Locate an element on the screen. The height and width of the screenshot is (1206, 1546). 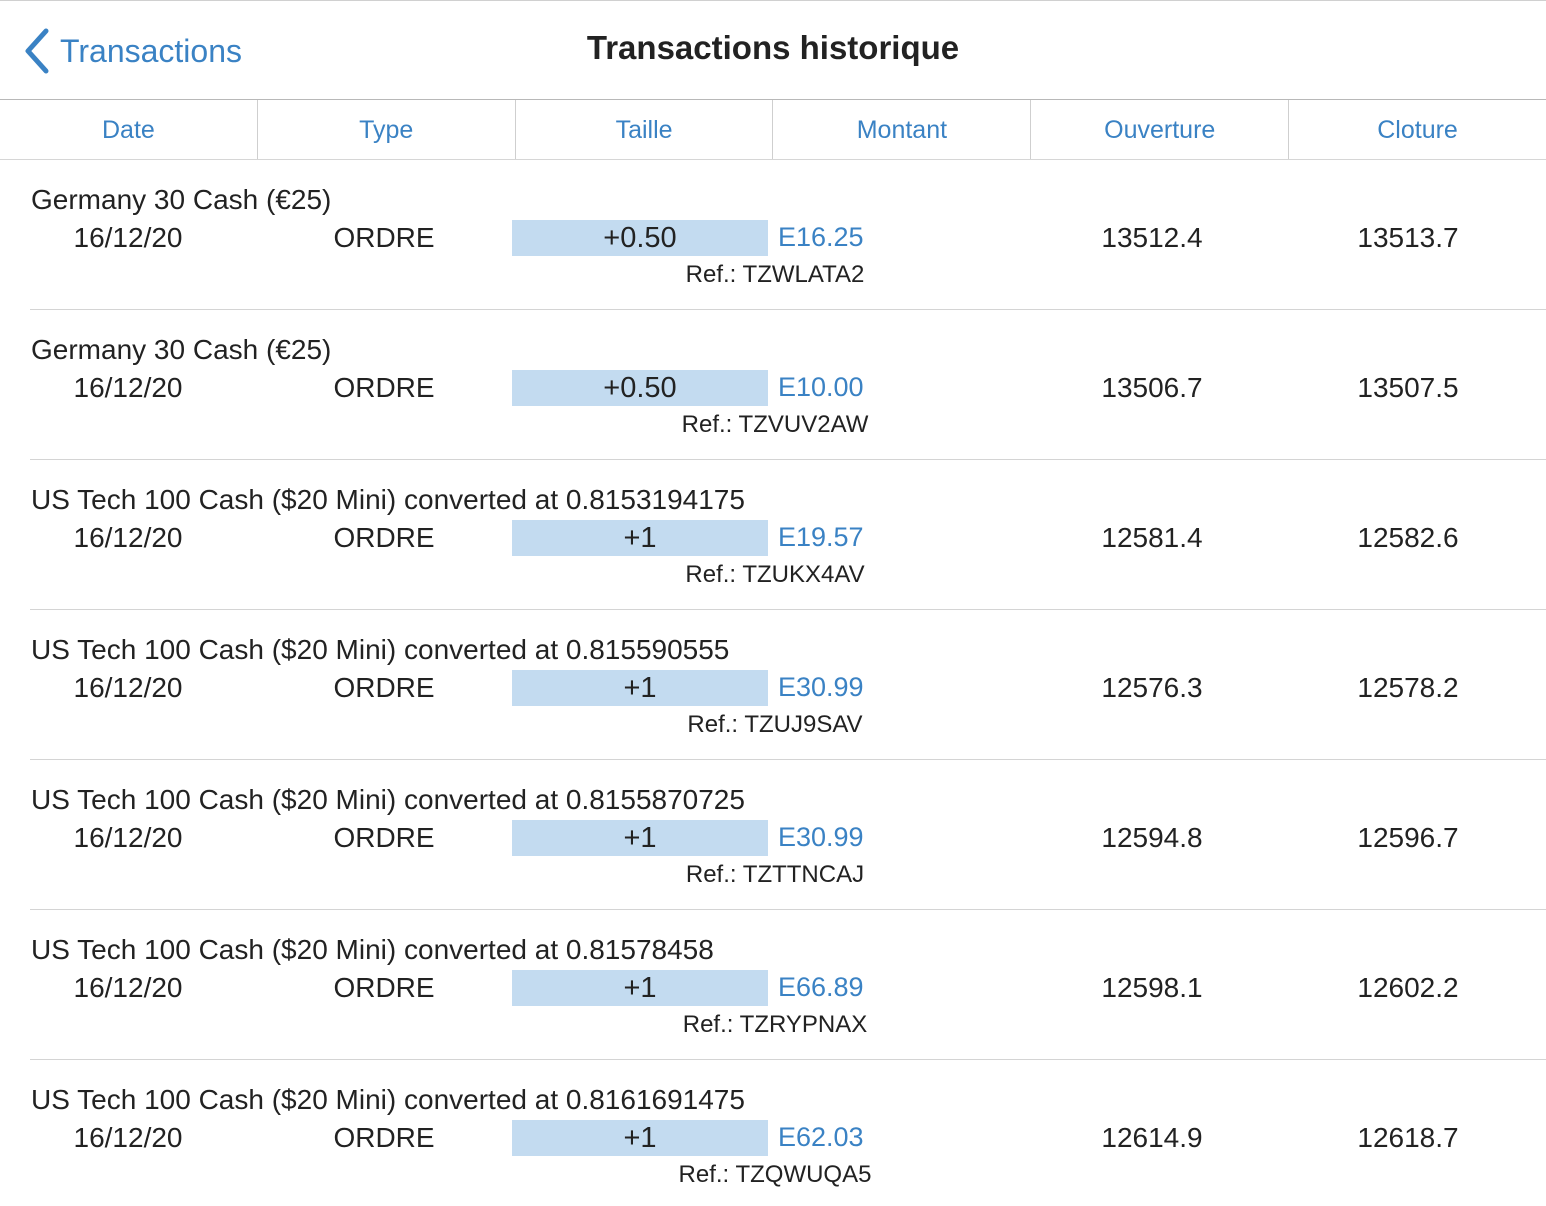
column-header-amount: Montant is located at coordinates (902, 129).